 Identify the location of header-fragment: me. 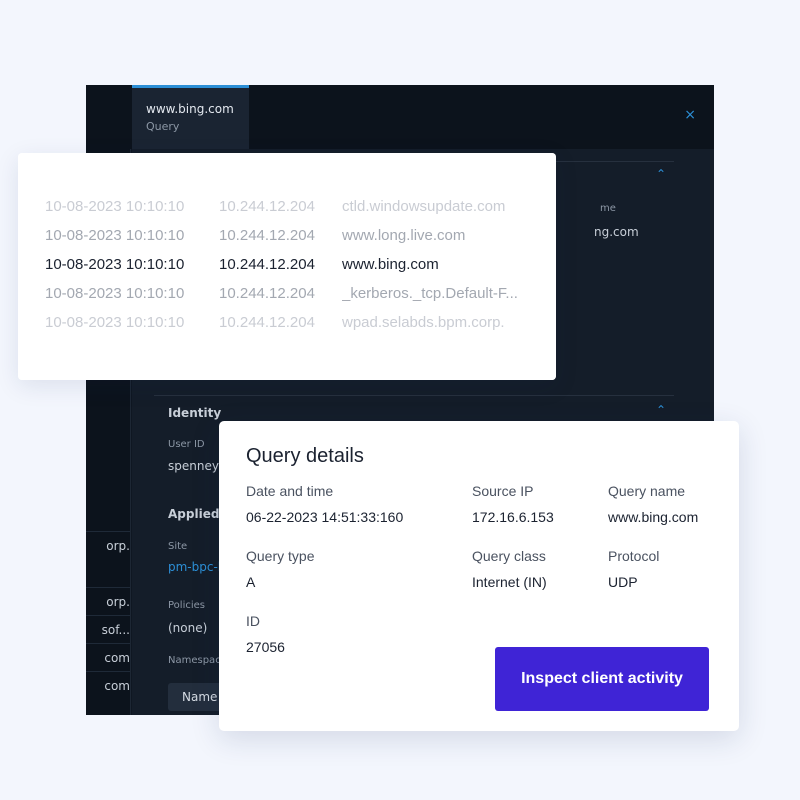
(608, 208).